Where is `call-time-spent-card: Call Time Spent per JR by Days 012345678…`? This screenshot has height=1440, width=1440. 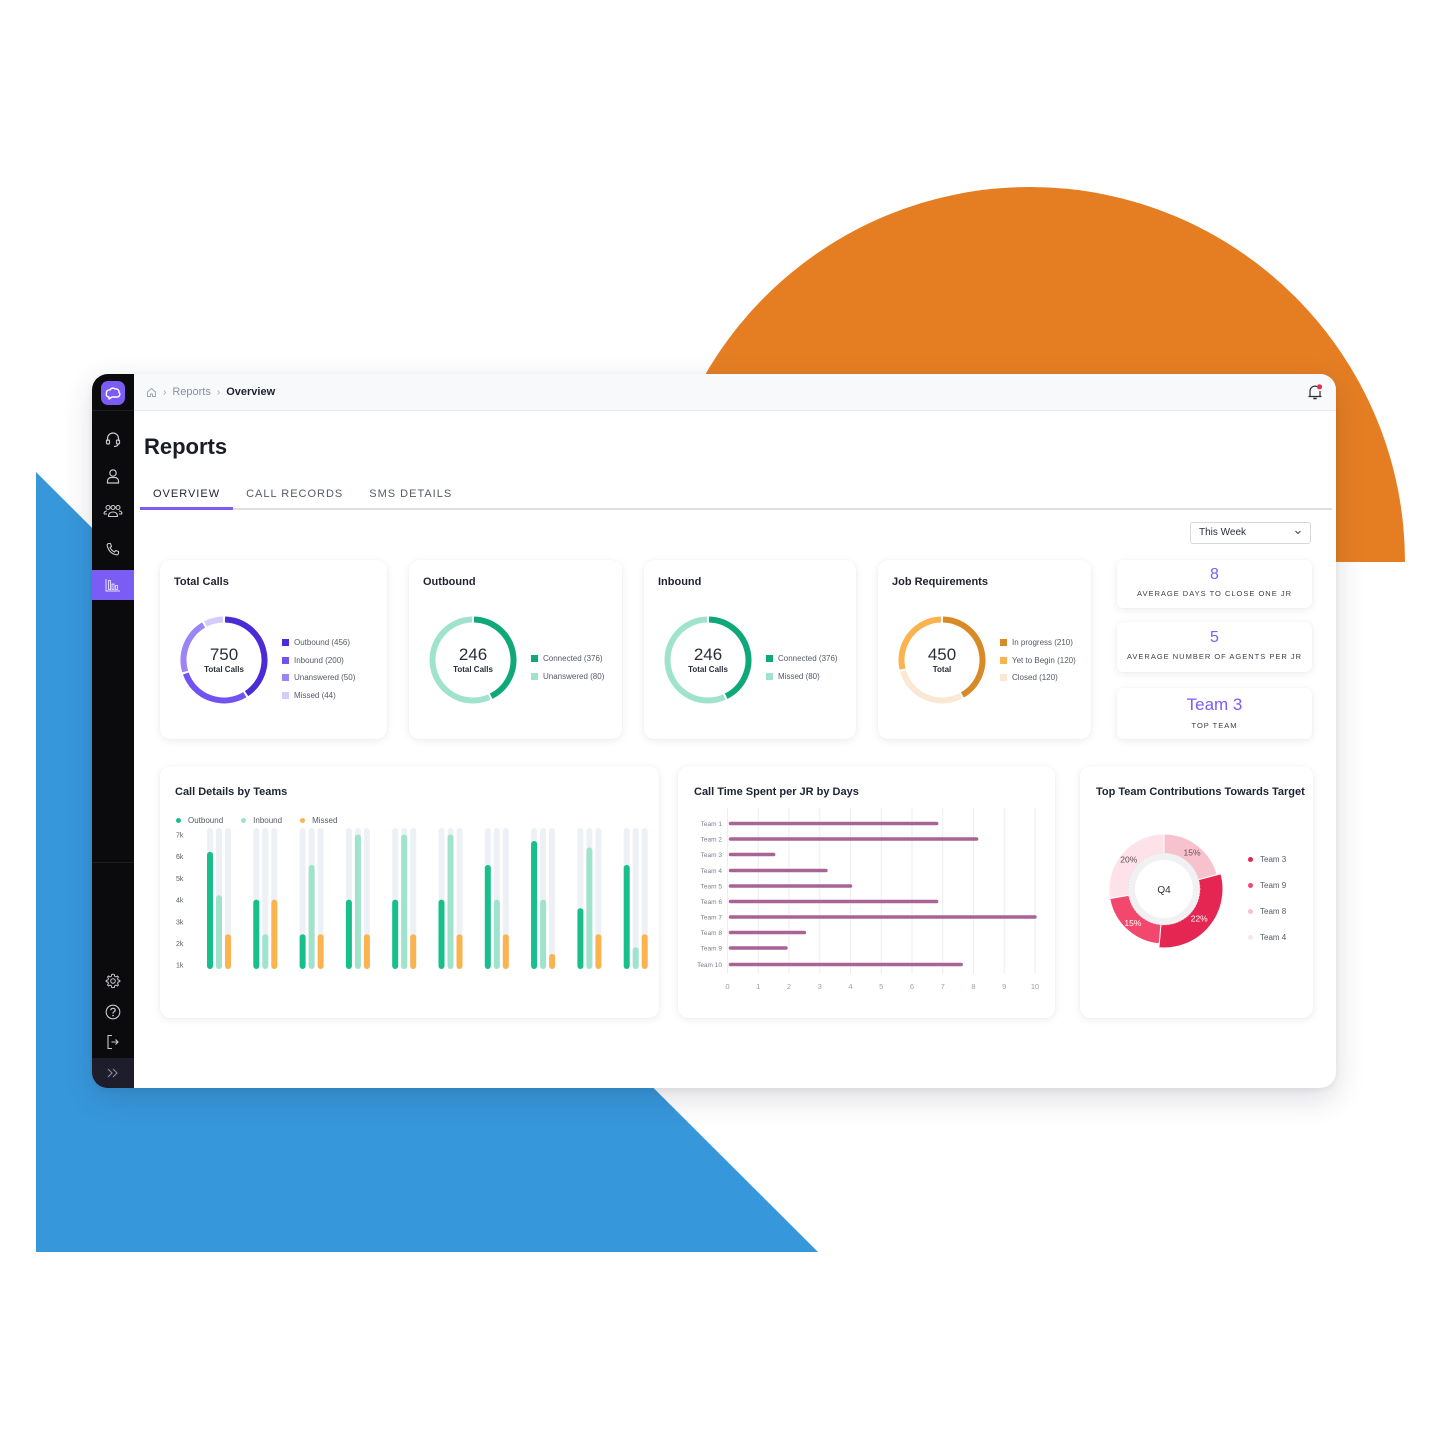
call-time-spent-card: Call Time Spent per JR by Days 012345678… is located at coordinates (866, 892).